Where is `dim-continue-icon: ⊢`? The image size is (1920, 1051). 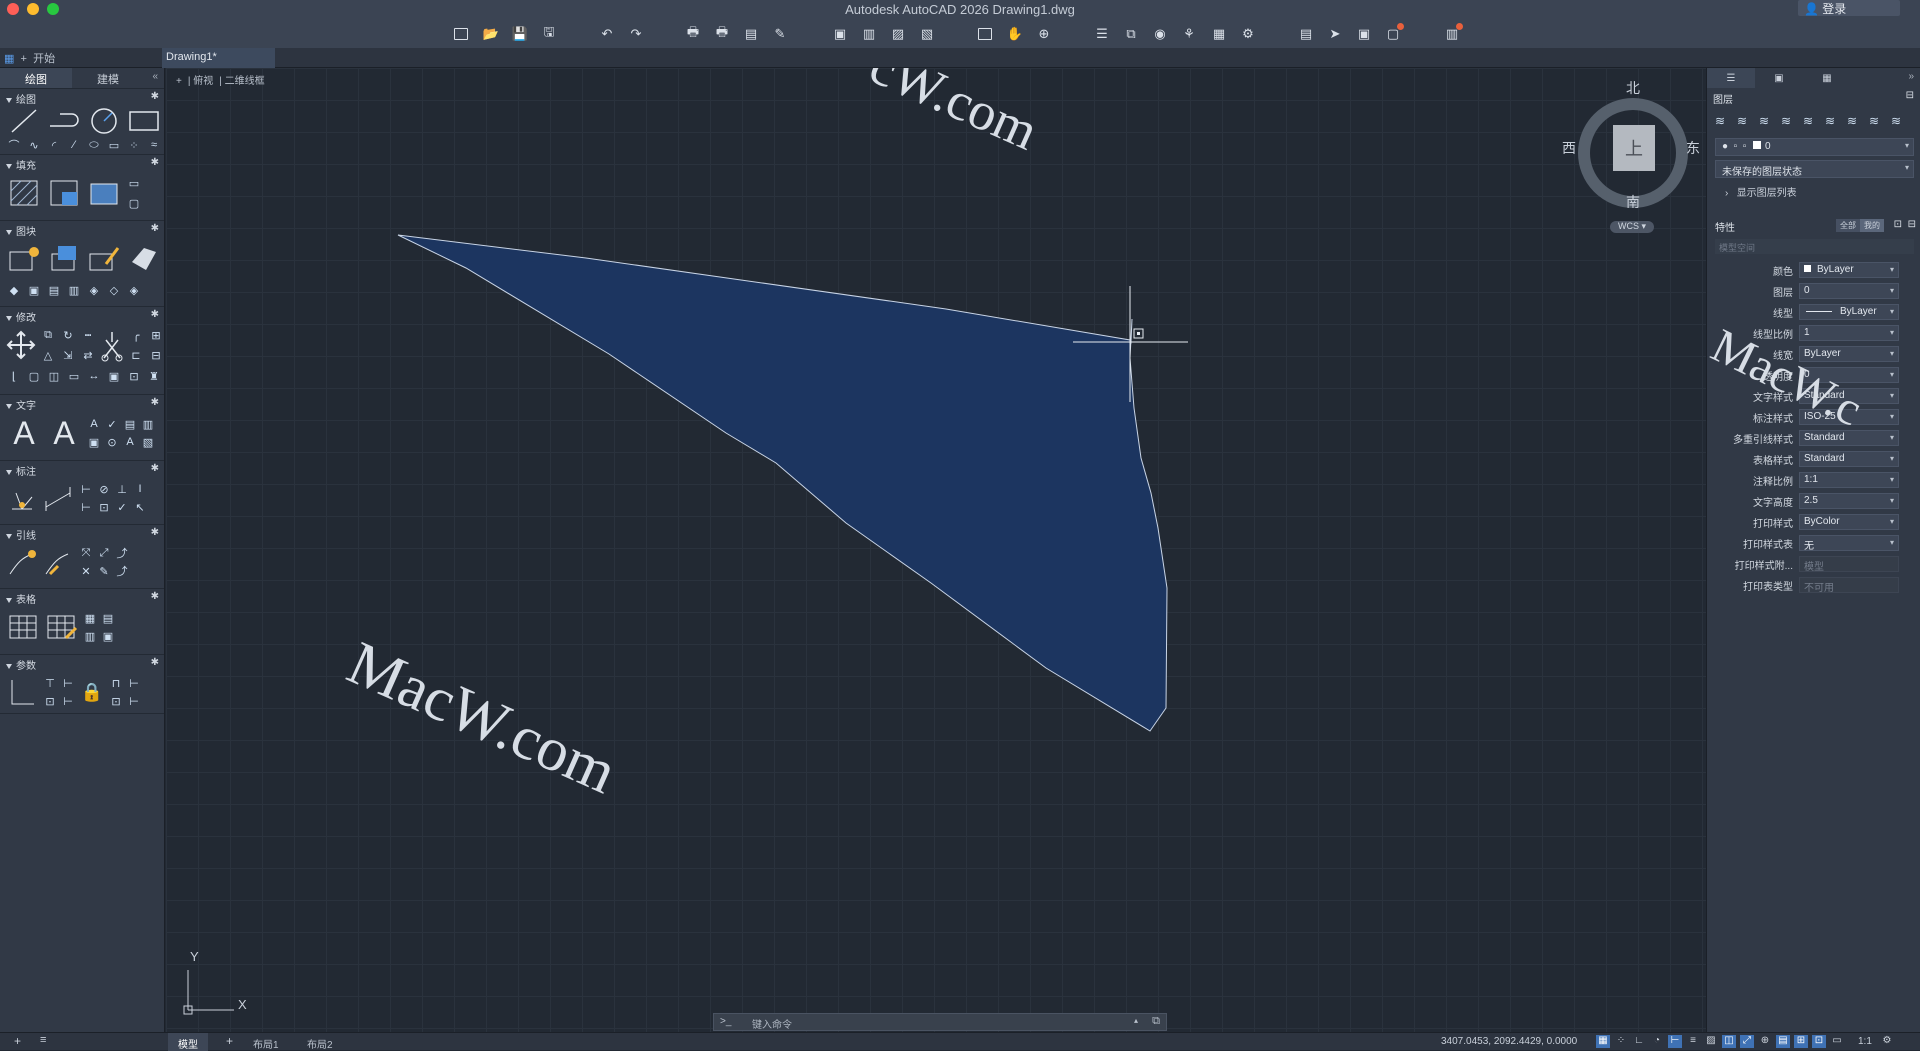
dim-continue-icon: ⊢ is located at coordinates (86, 507).